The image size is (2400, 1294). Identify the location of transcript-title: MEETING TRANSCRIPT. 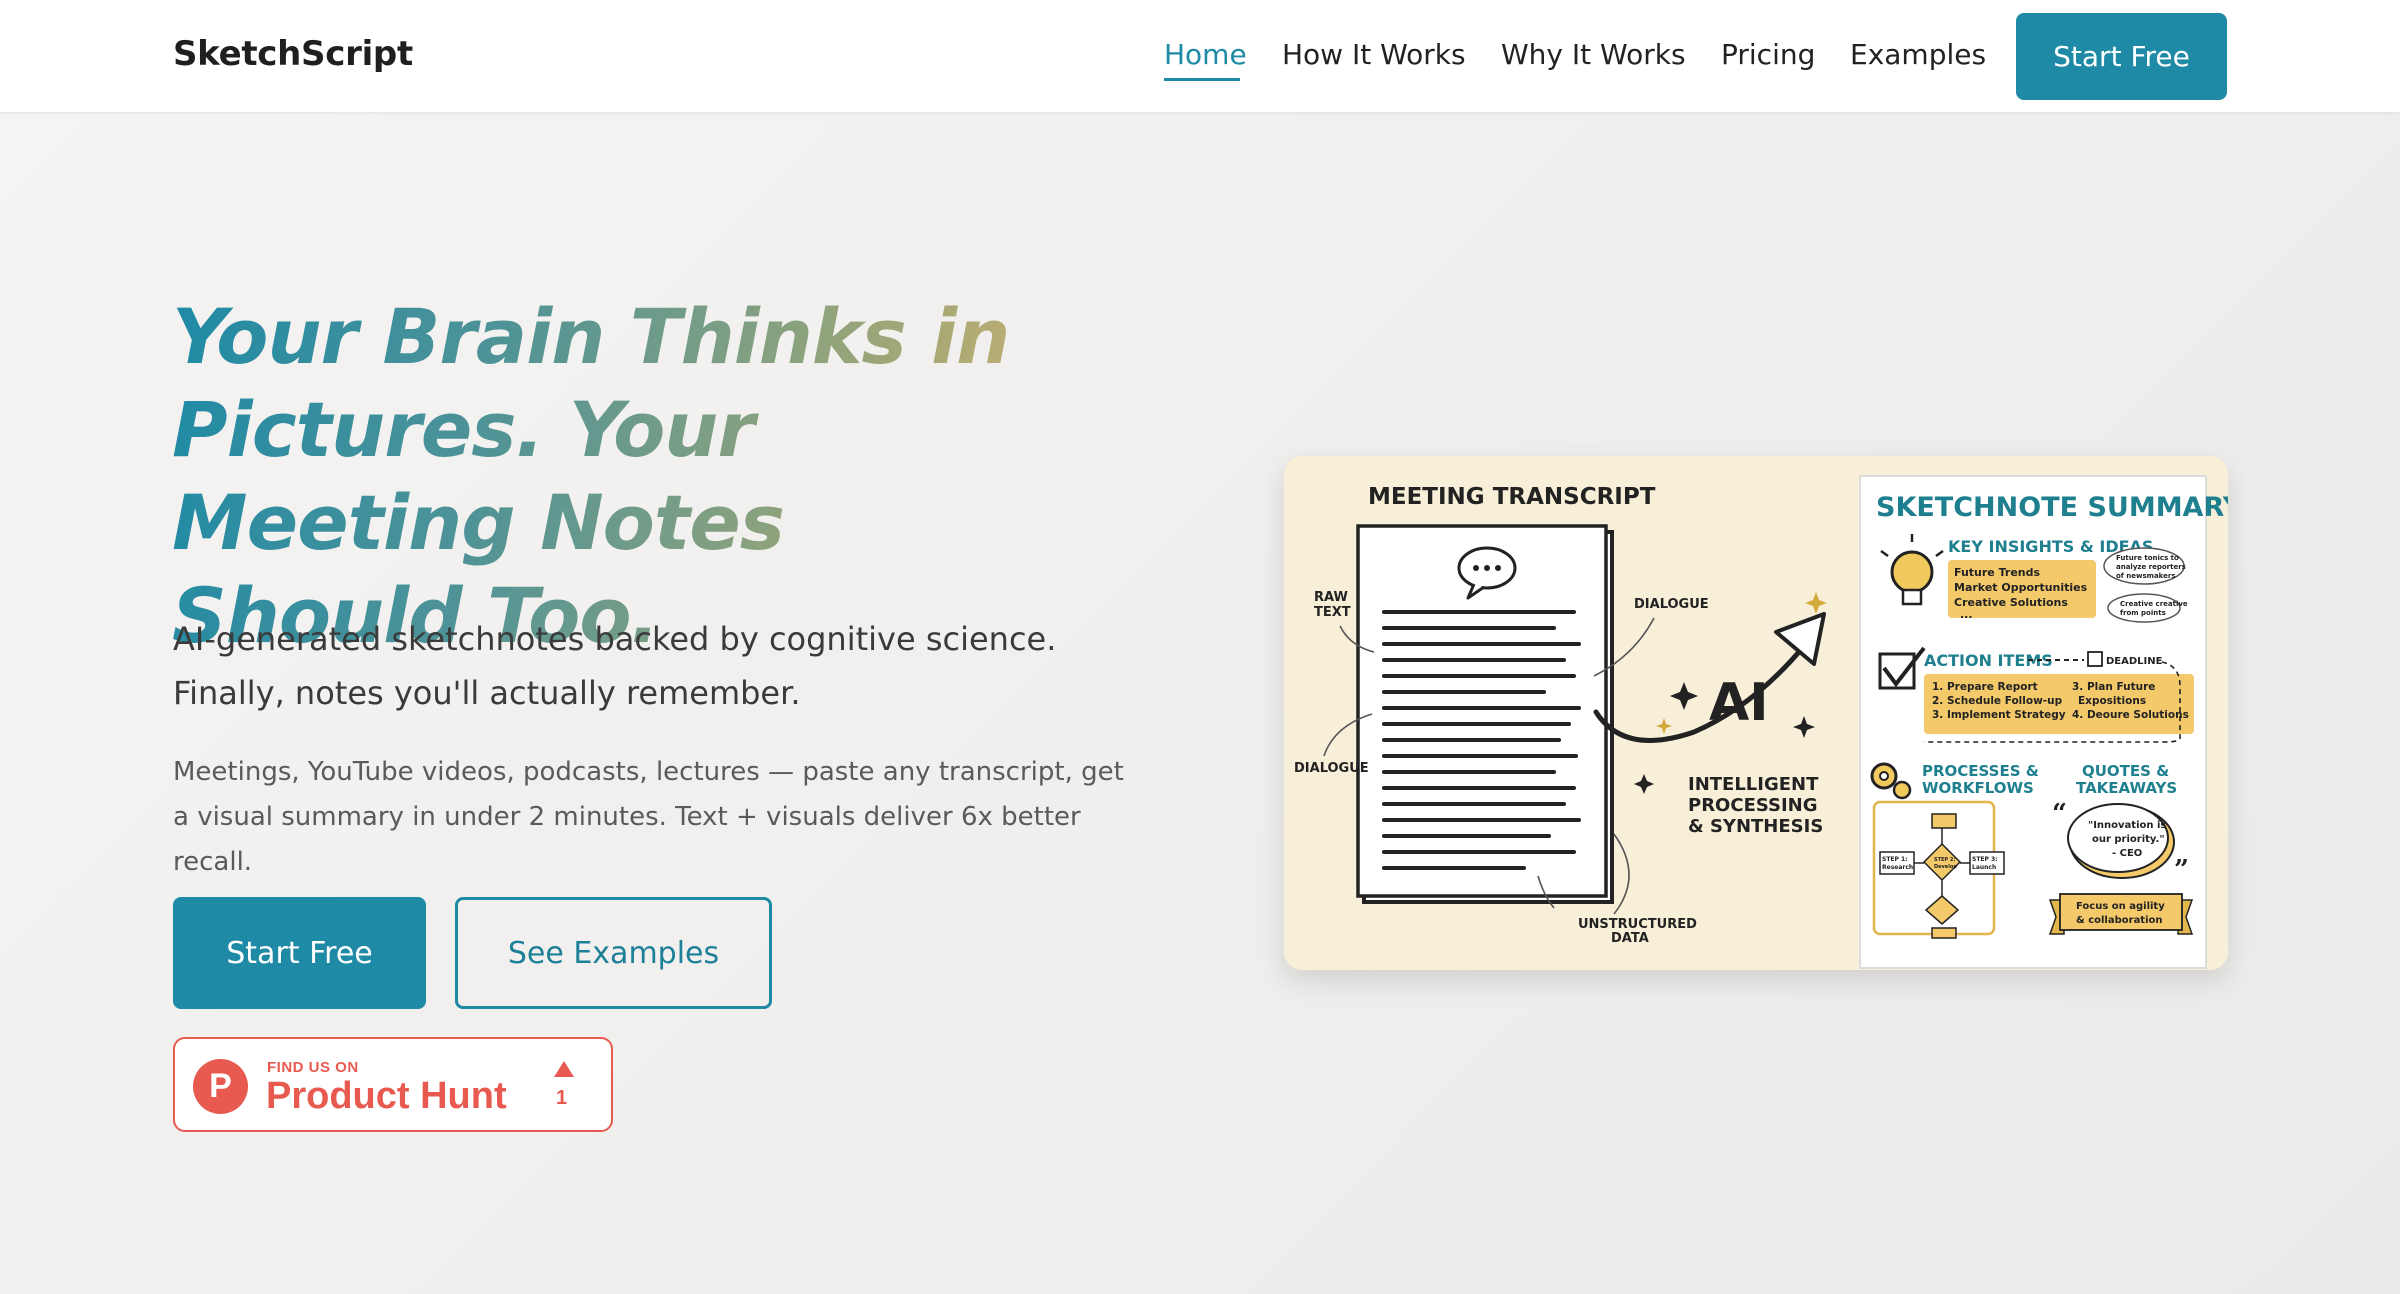
(1512, 497).